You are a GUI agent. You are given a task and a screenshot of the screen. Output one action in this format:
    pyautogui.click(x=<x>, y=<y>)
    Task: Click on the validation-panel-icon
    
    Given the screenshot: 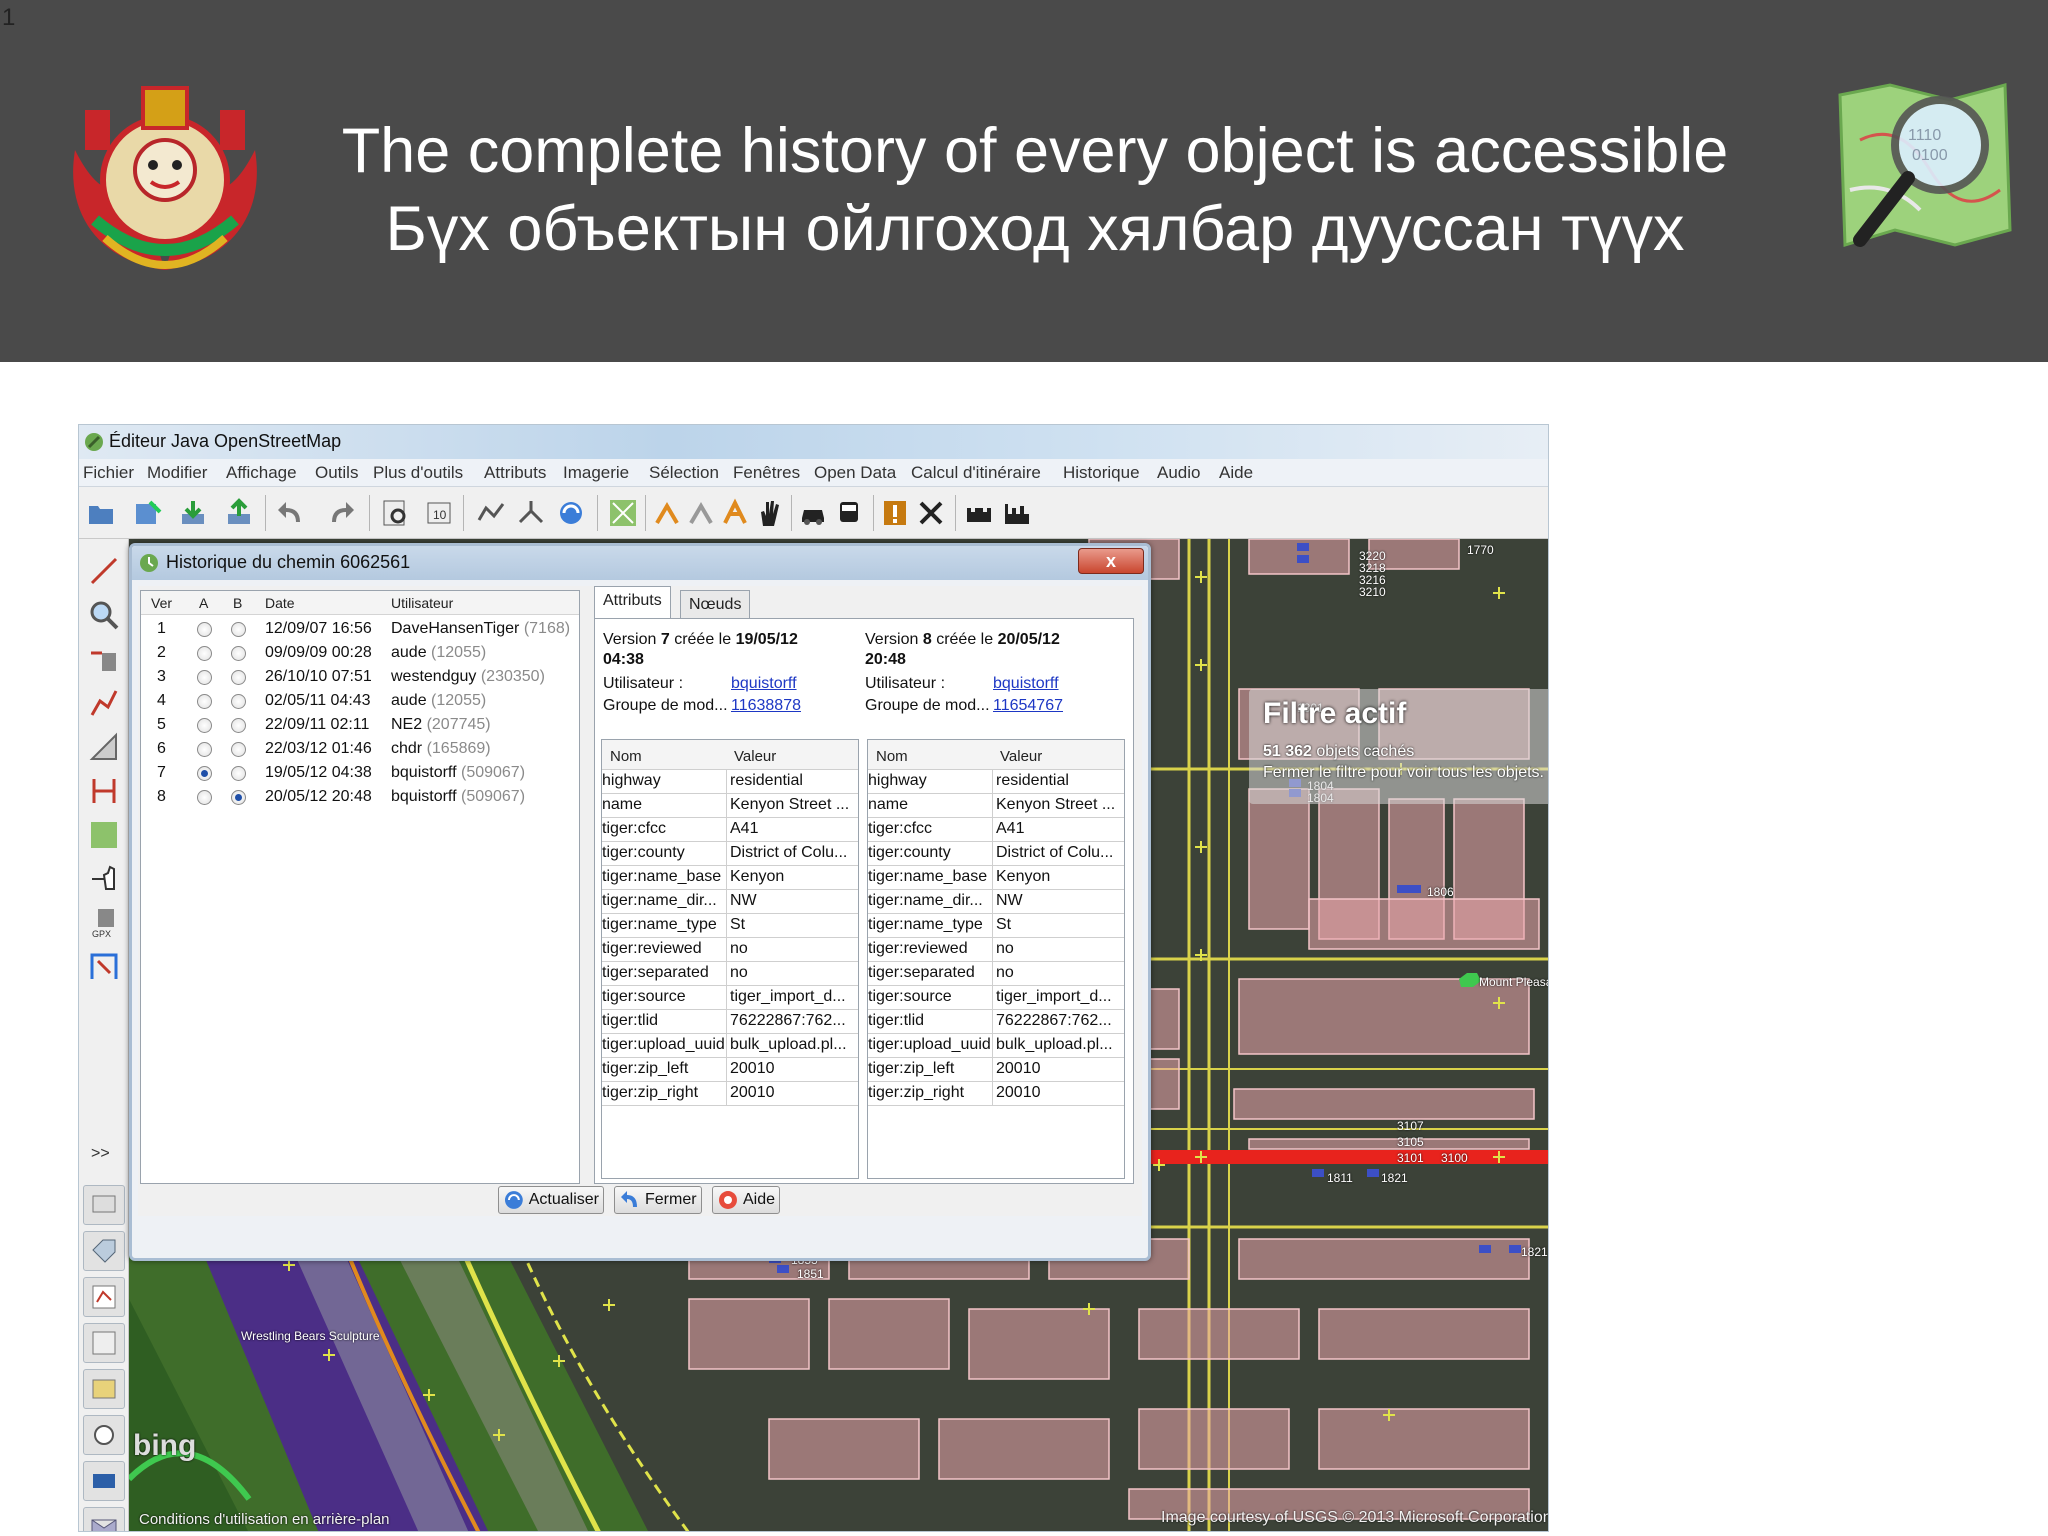 What is the action you would take?
    pyautogui.click(x=104, y=1435)
    